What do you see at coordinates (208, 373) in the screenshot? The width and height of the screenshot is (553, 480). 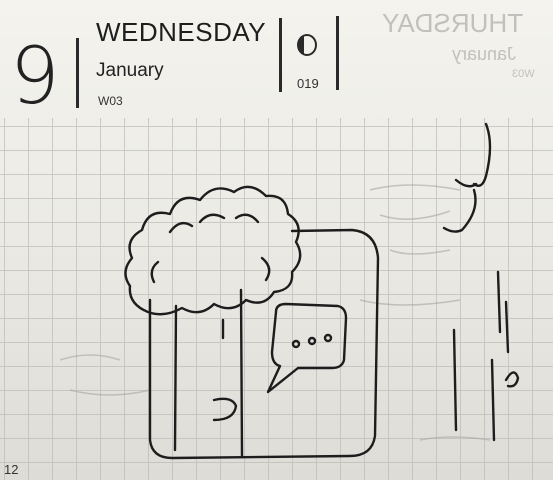 I see `divider-line` at bounding box center [208, 373].